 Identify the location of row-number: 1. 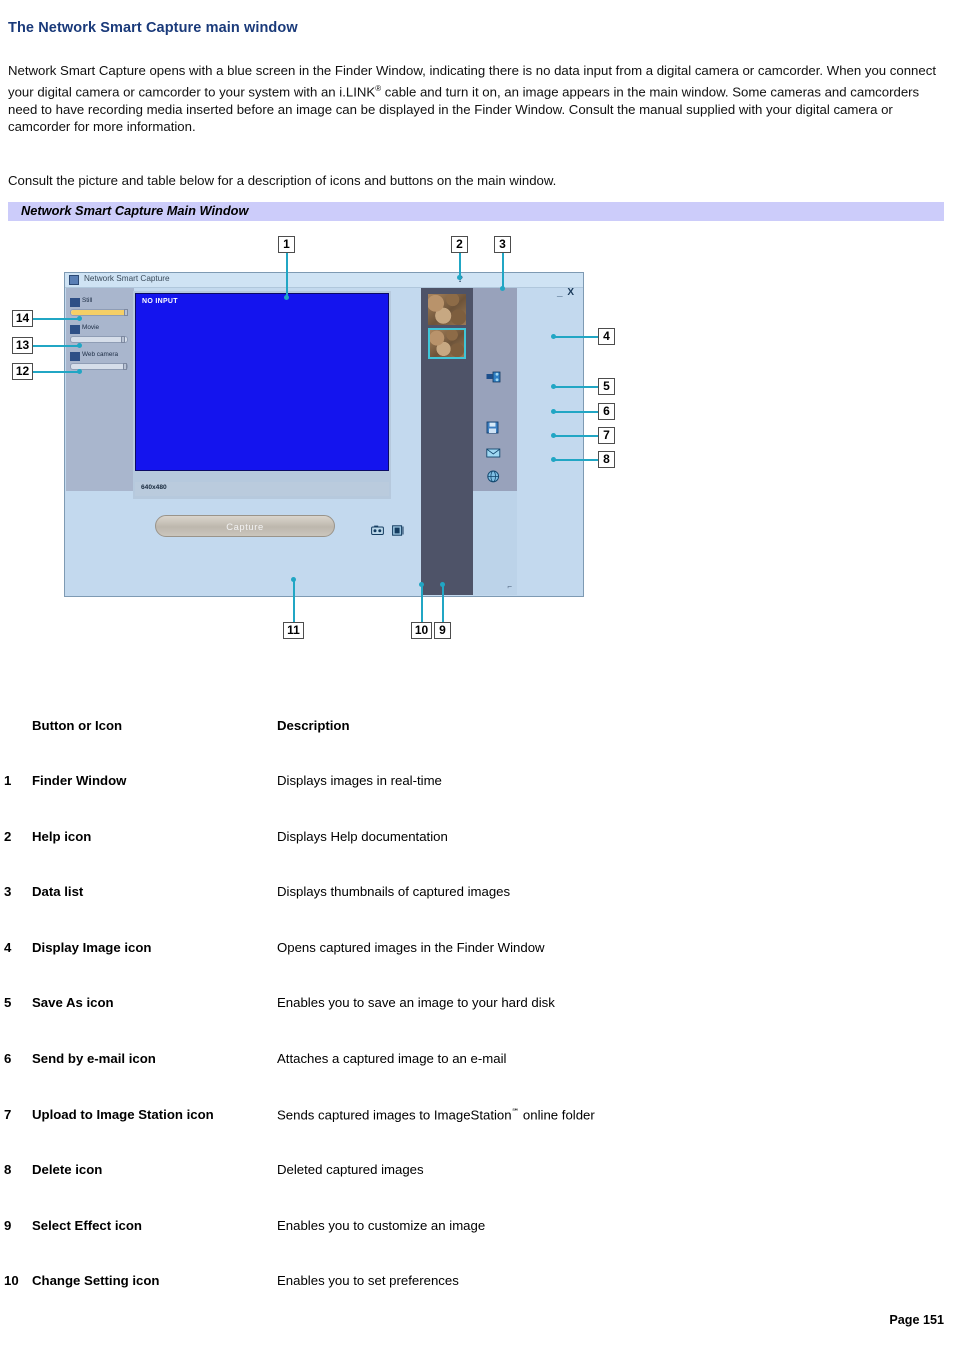
(8, 780).